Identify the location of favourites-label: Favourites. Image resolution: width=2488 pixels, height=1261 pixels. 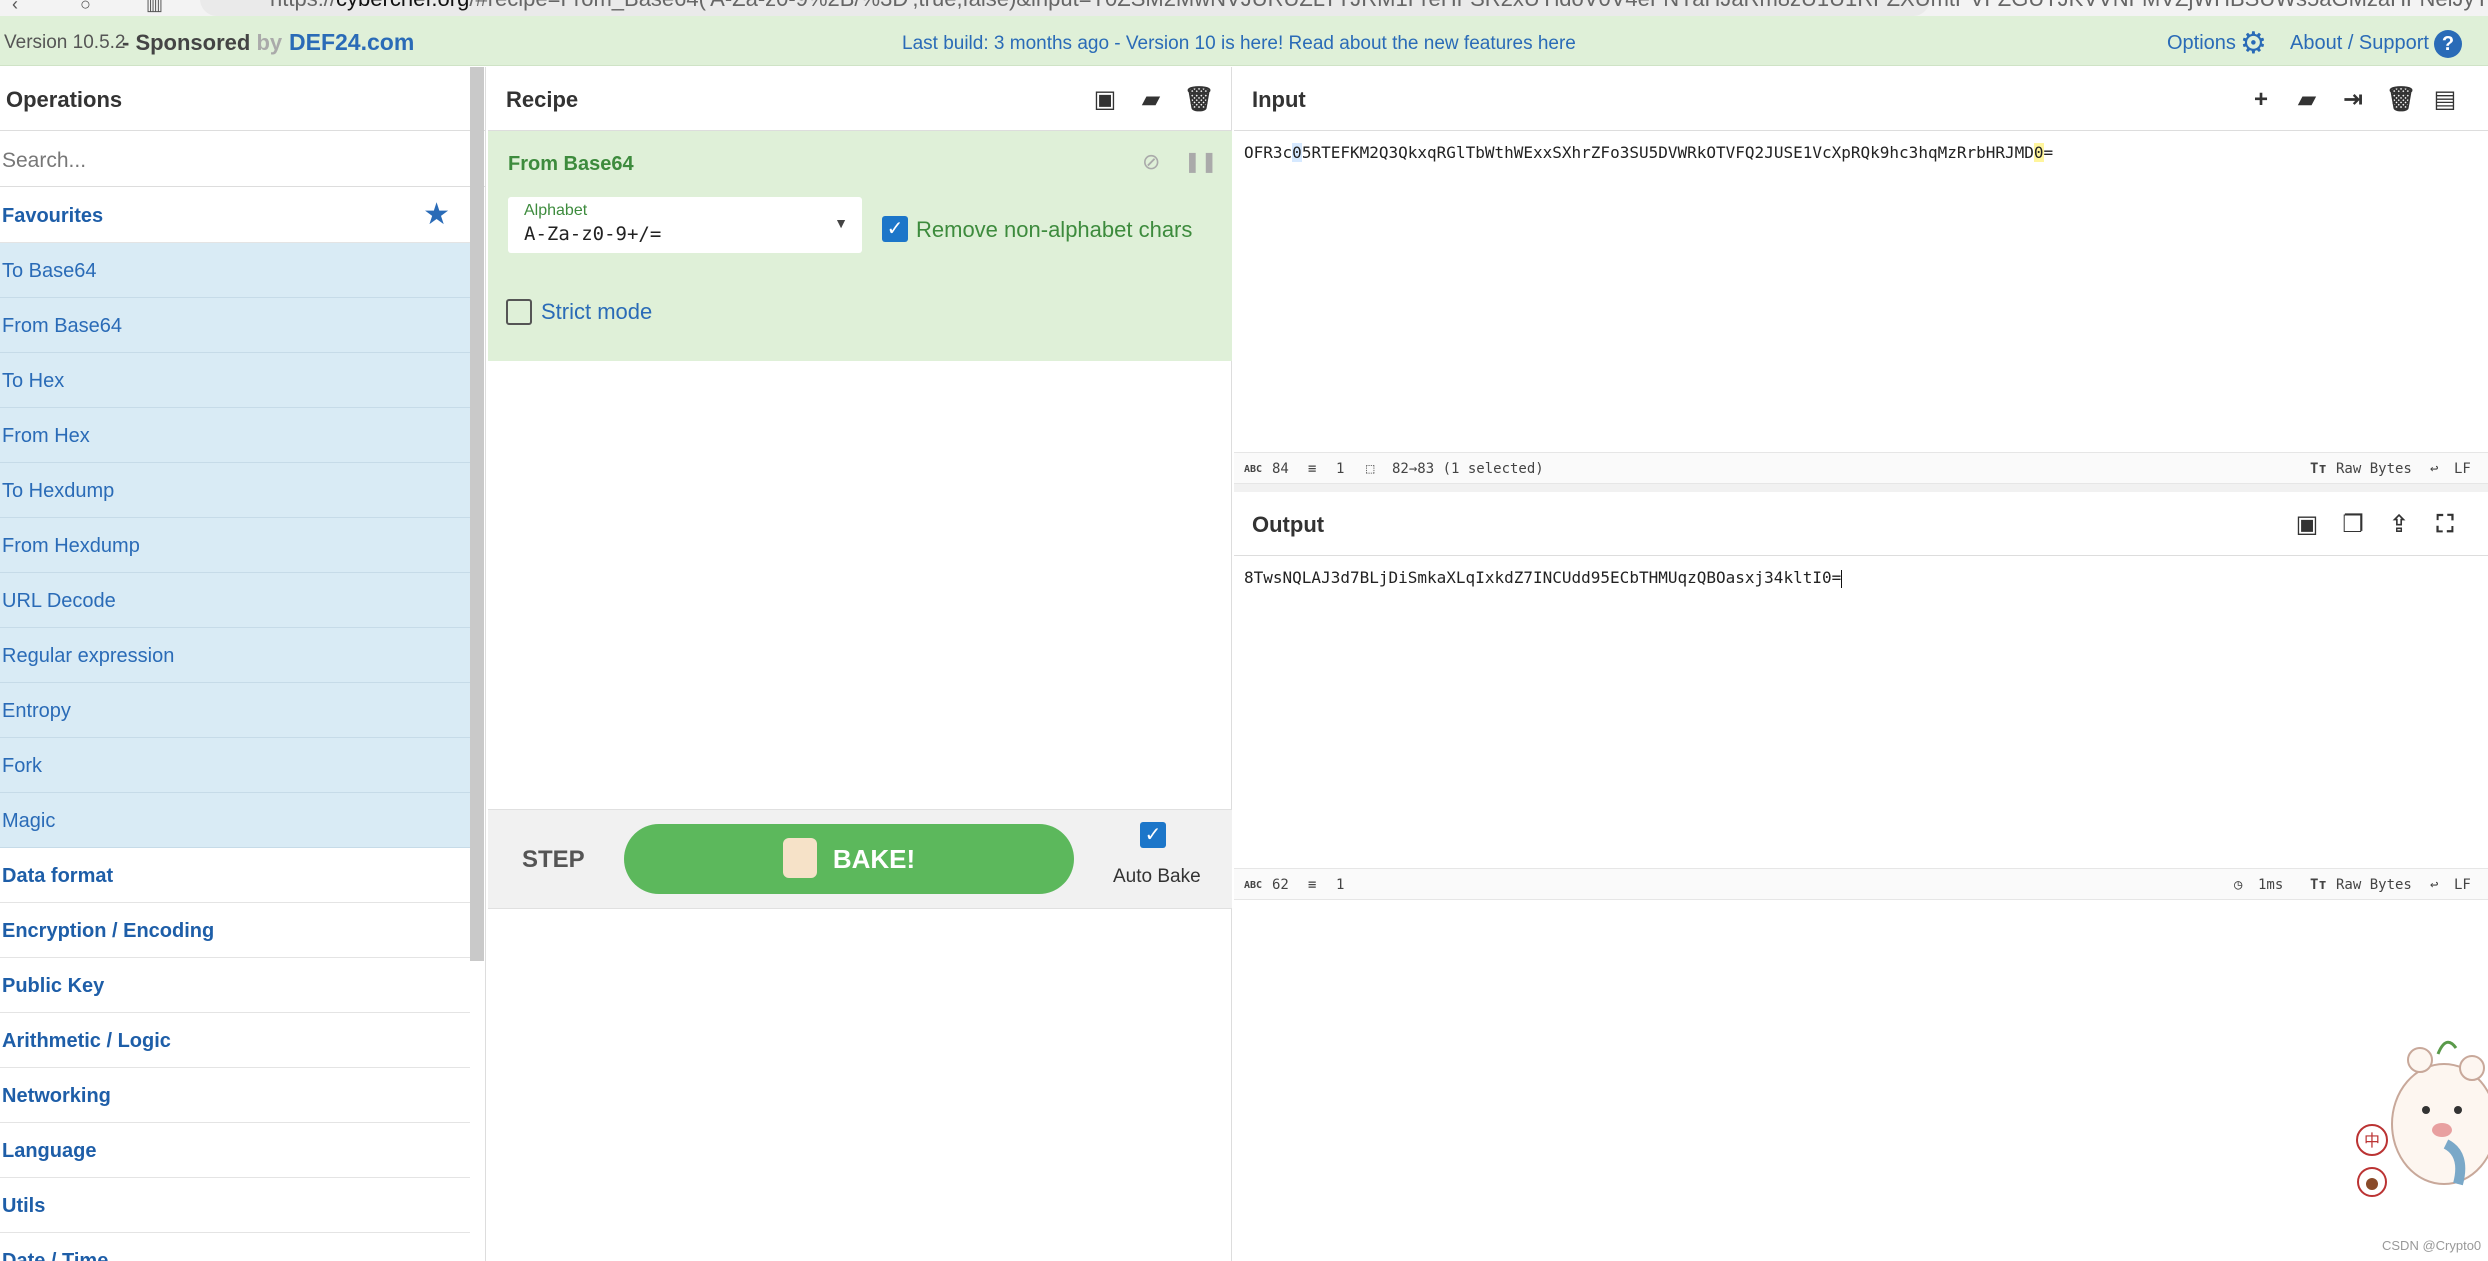
(53, 216).